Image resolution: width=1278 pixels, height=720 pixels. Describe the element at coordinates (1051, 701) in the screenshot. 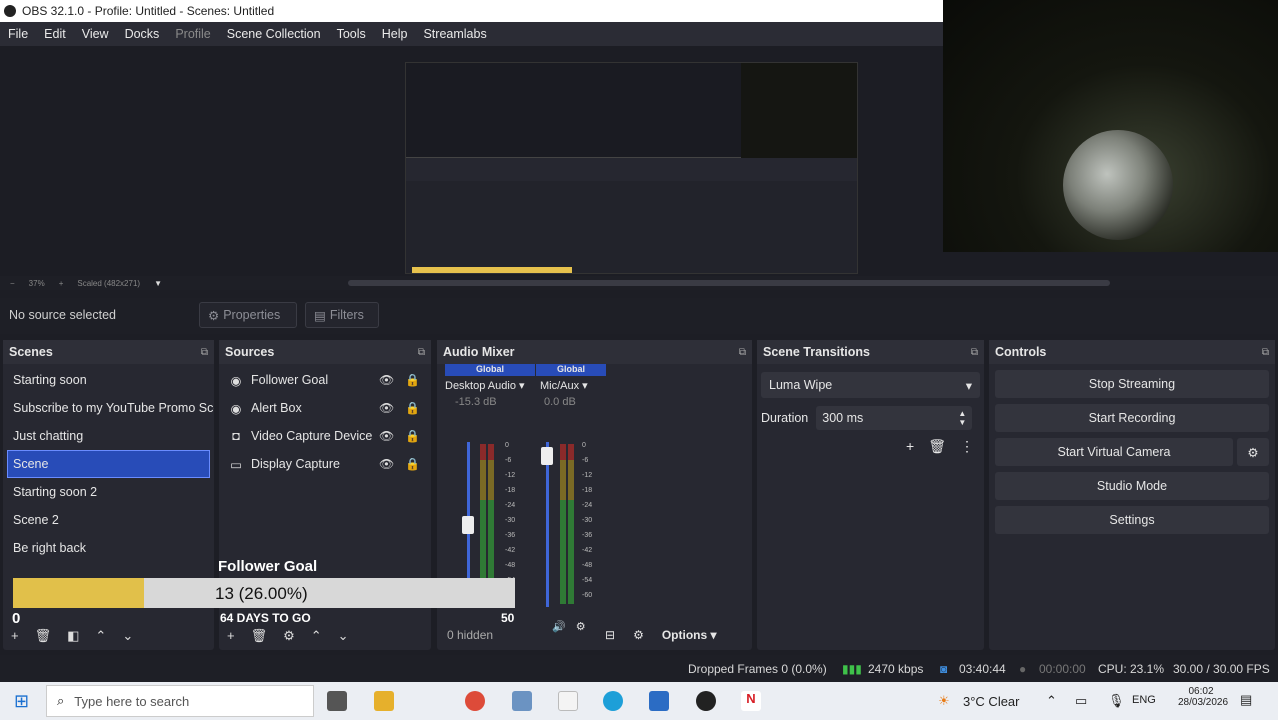

I see `tray-chevron-icon: ⌃` at that location.